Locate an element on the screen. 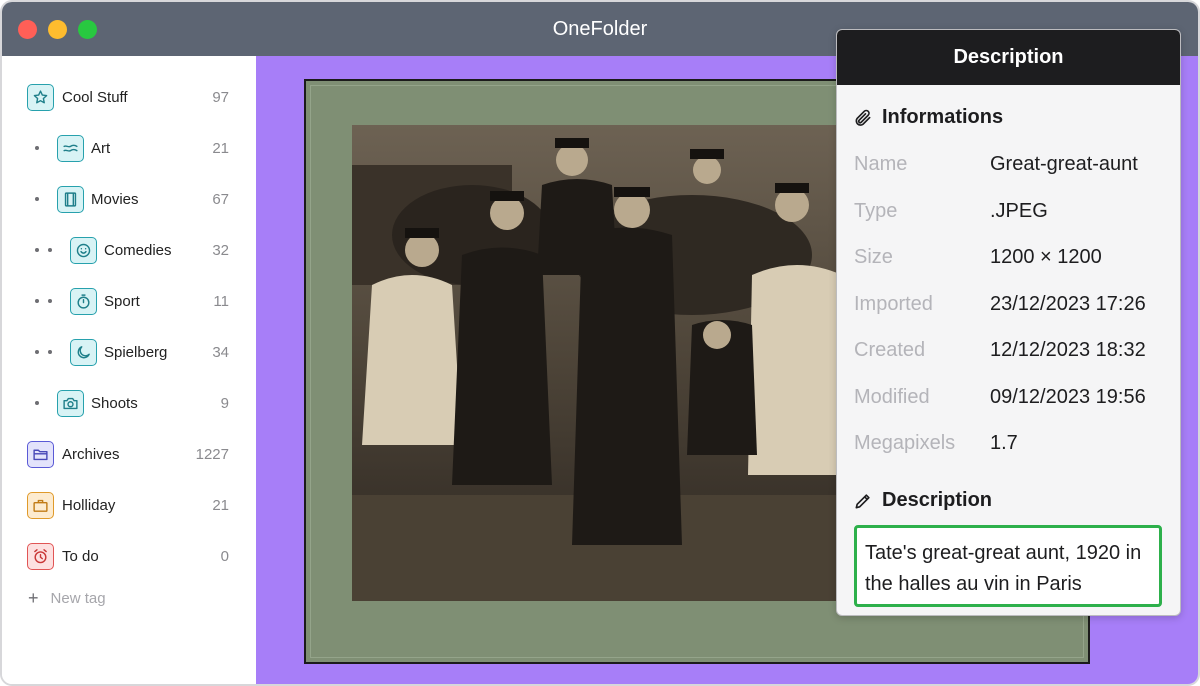  info-value: Great-great-aunt is located at coordinates (1064, 164).